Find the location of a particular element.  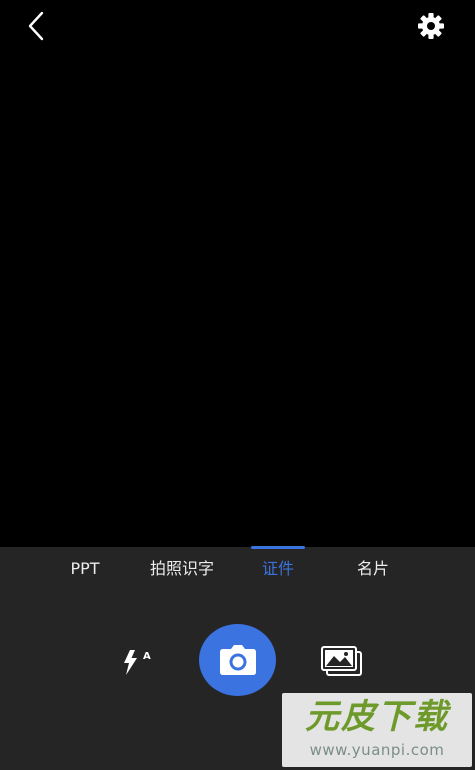

gallery-button is located at coordinates (342, 661).